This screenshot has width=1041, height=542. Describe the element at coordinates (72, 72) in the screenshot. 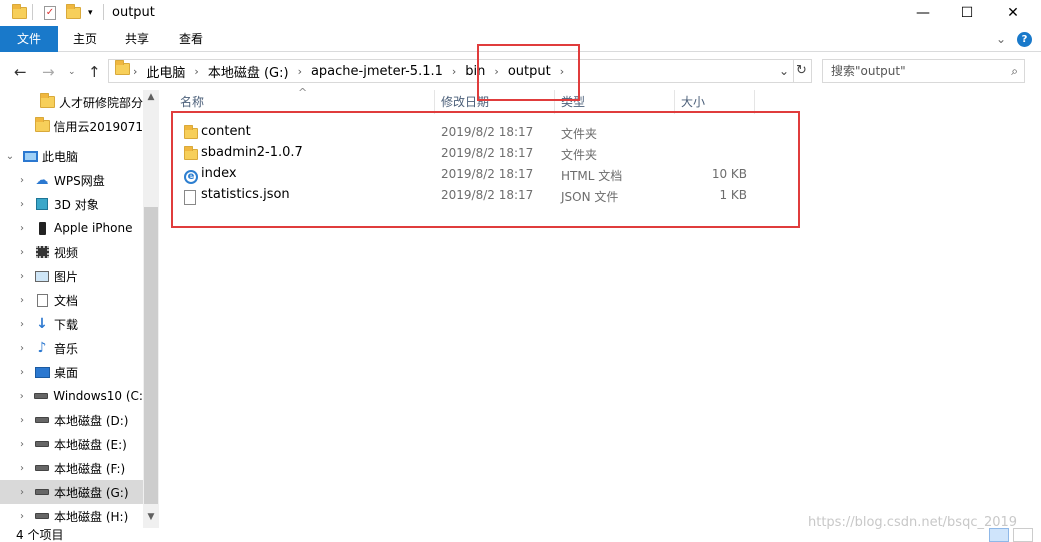

I see `recent-locations-icon: ⌄` at that location.